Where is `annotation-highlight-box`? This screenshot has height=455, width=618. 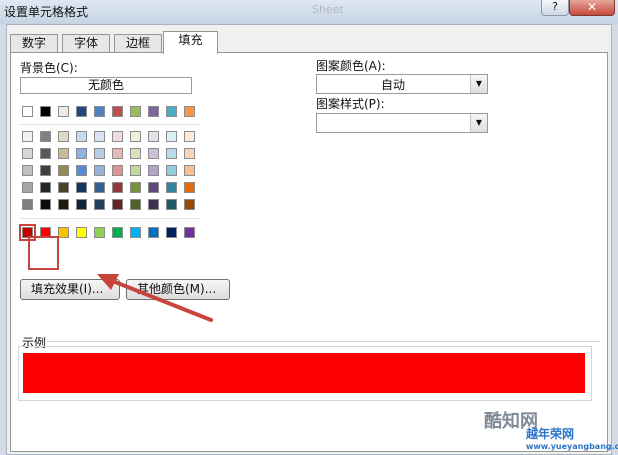 annotation-highlight-box is located at coordinates (43, 253).